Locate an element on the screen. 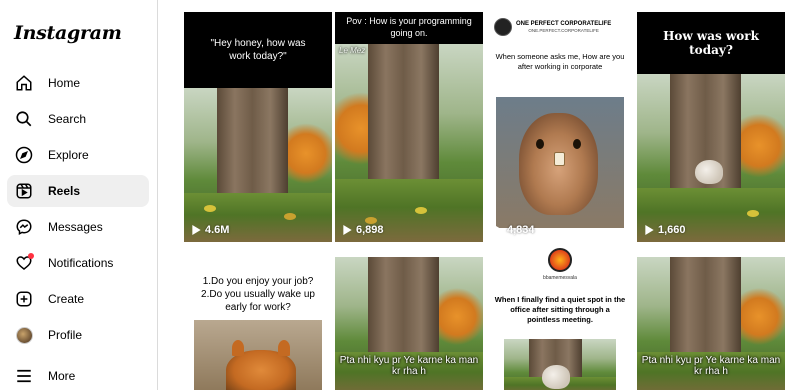  instagram-logo: Instagram is located at coordinates (68, 33).